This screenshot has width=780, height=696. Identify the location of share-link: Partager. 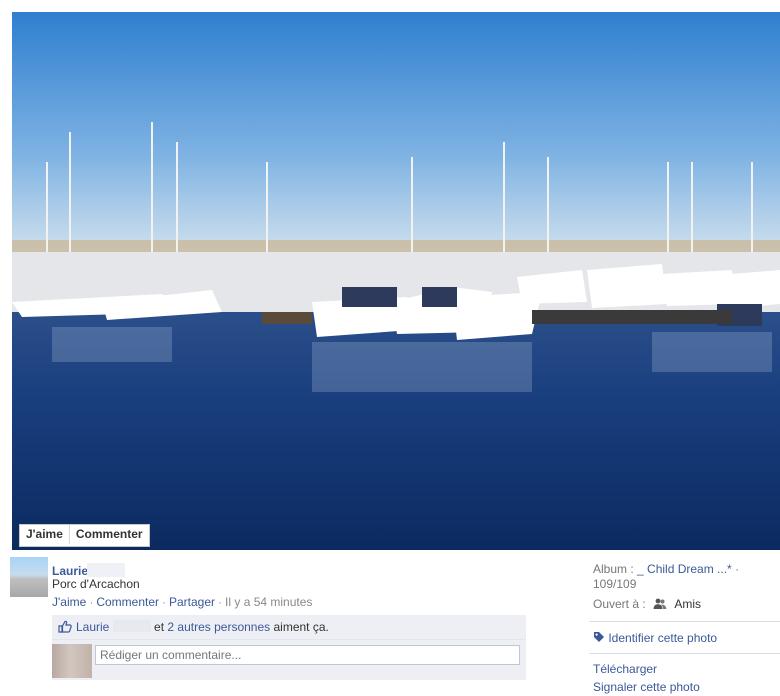
(192, 602).